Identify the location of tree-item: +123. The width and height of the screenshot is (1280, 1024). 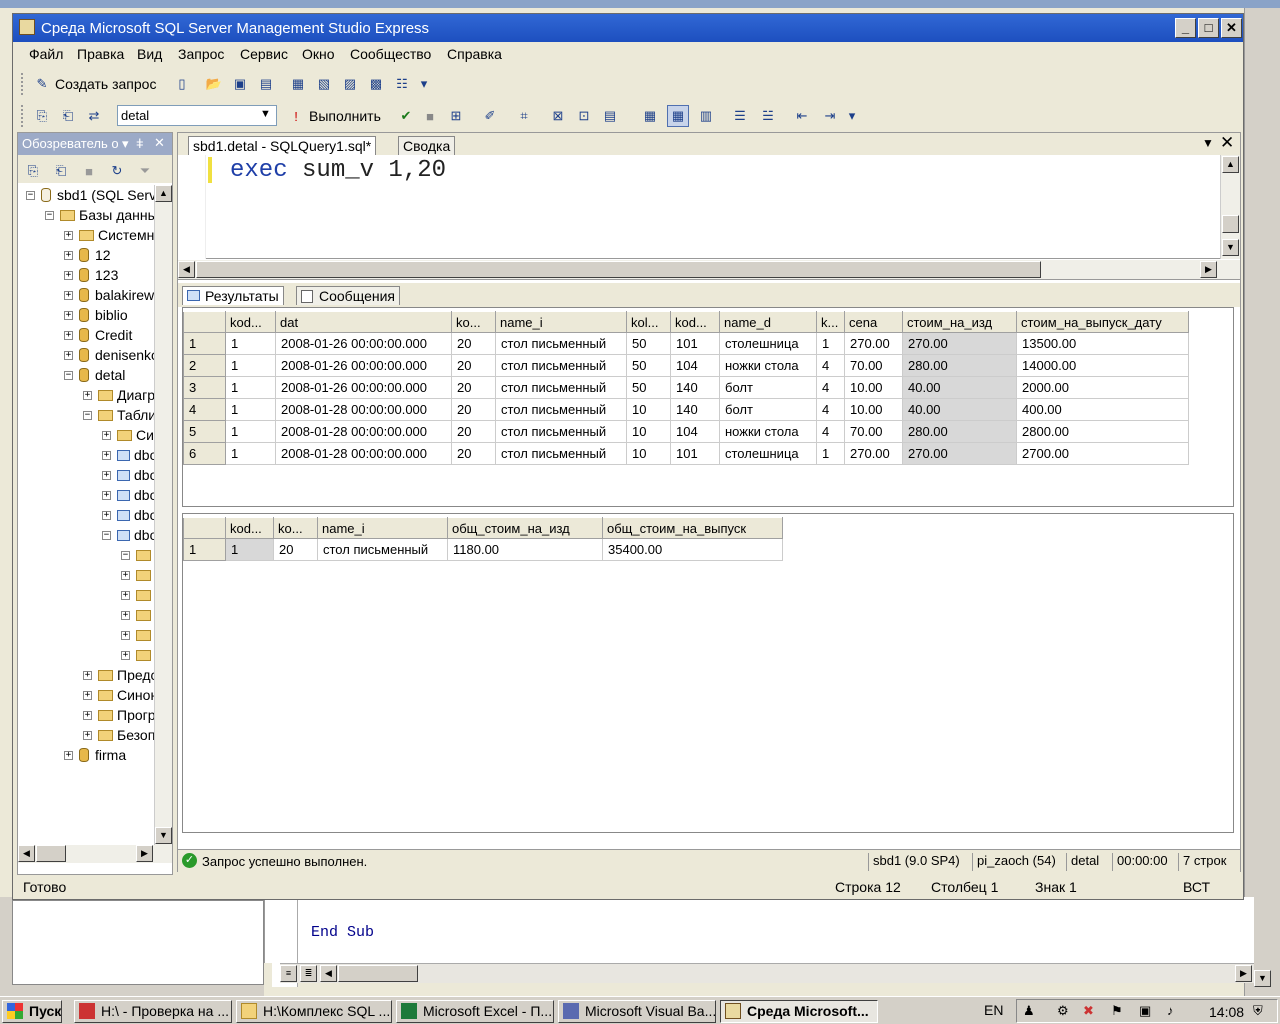
(91, 275).